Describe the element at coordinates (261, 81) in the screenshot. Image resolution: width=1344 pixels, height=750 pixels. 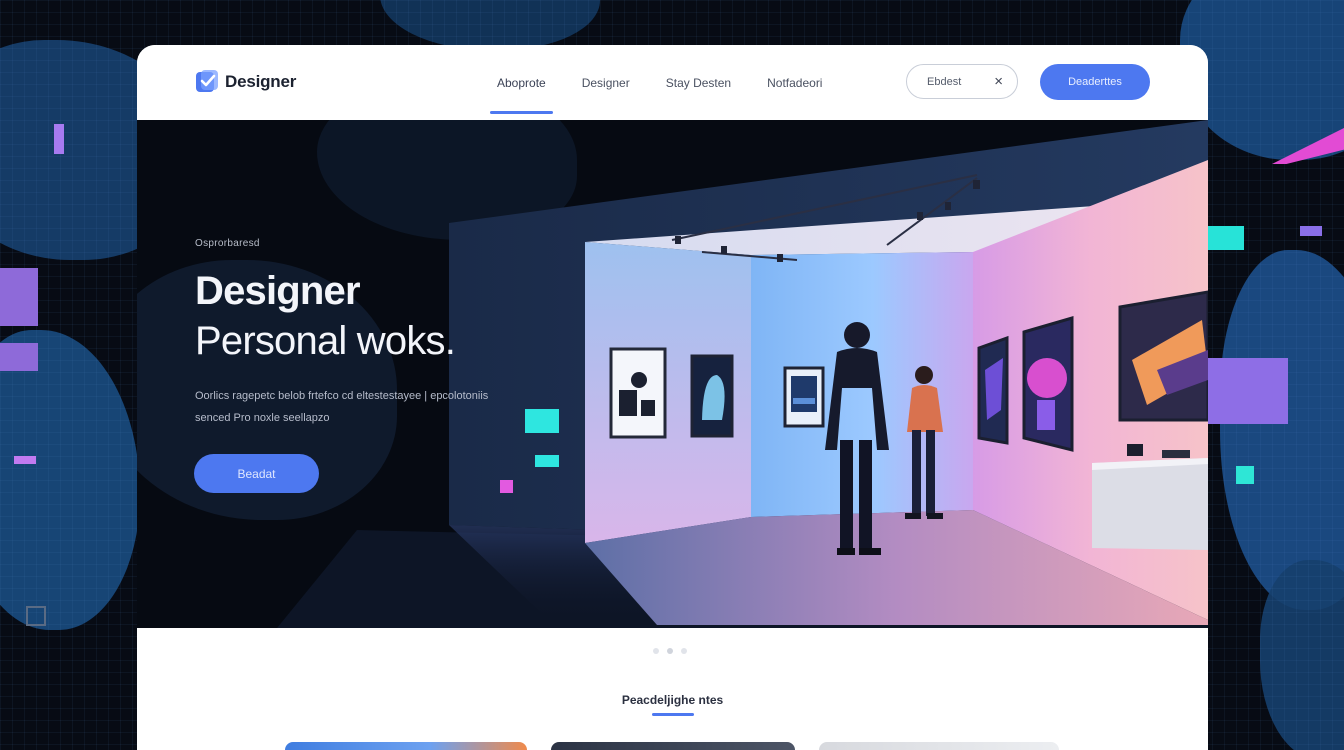
I see `brand-name: Designer` at that location.